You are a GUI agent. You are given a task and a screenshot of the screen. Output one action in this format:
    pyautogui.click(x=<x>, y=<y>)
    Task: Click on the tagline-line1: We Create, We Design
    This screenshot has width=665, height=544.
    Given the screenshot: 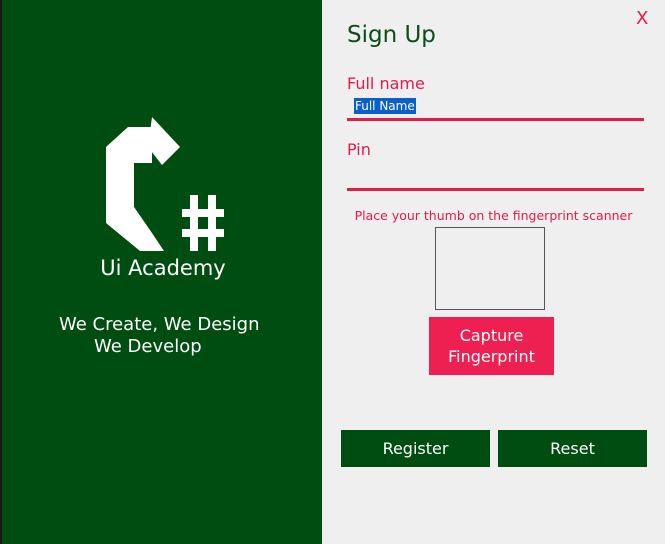 What is the action you would take?
    pyautogui.click(x=159, y=324)
    